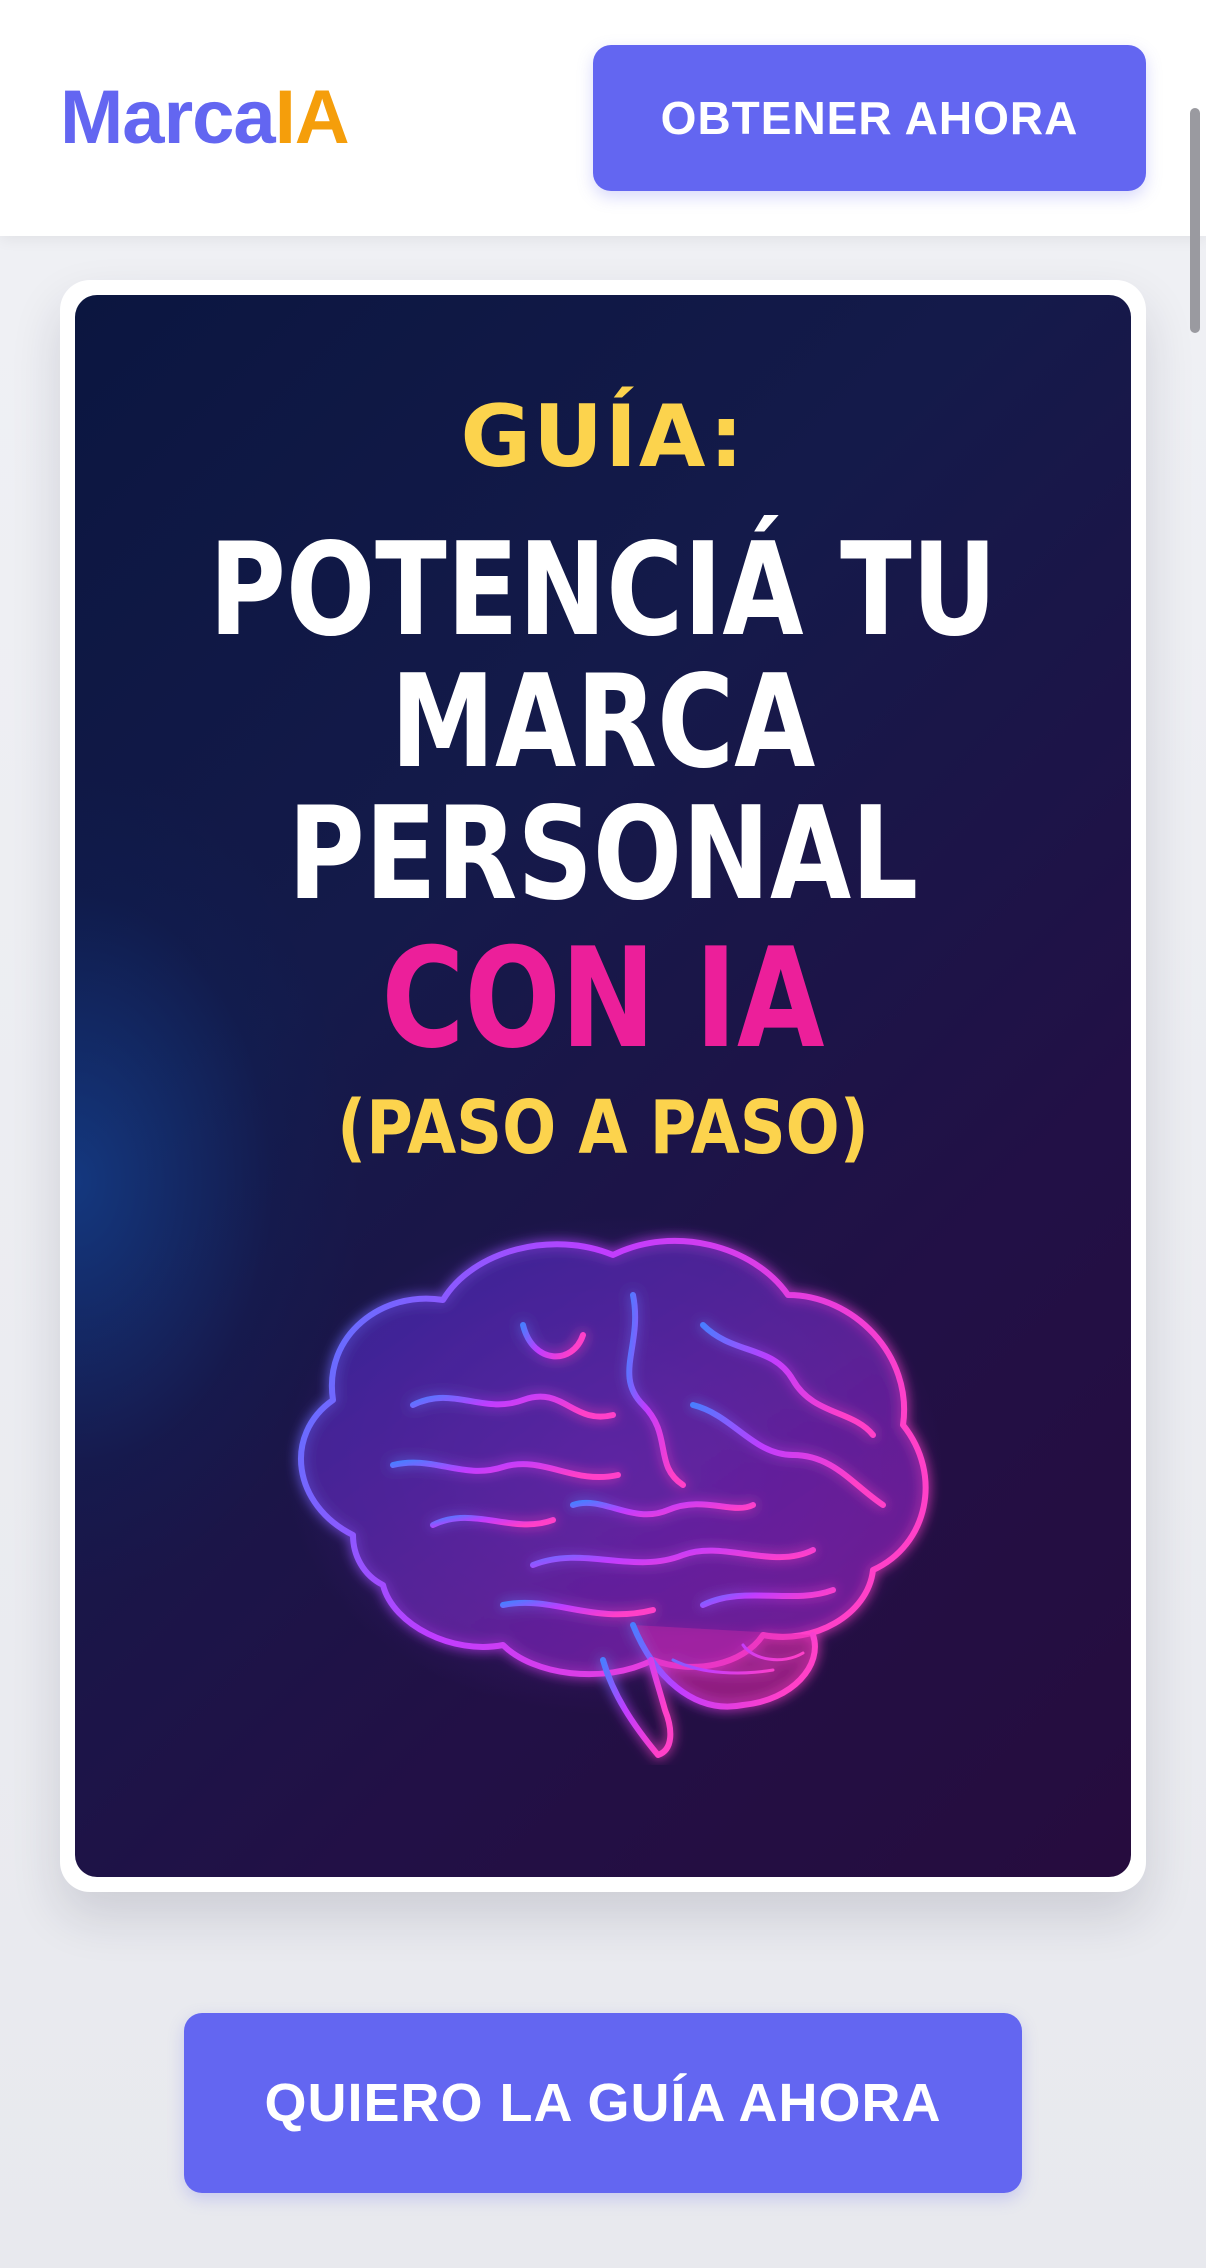 The image size is (1206, 2268). I want to click on logo: MarcaIA, so click(205, 118).